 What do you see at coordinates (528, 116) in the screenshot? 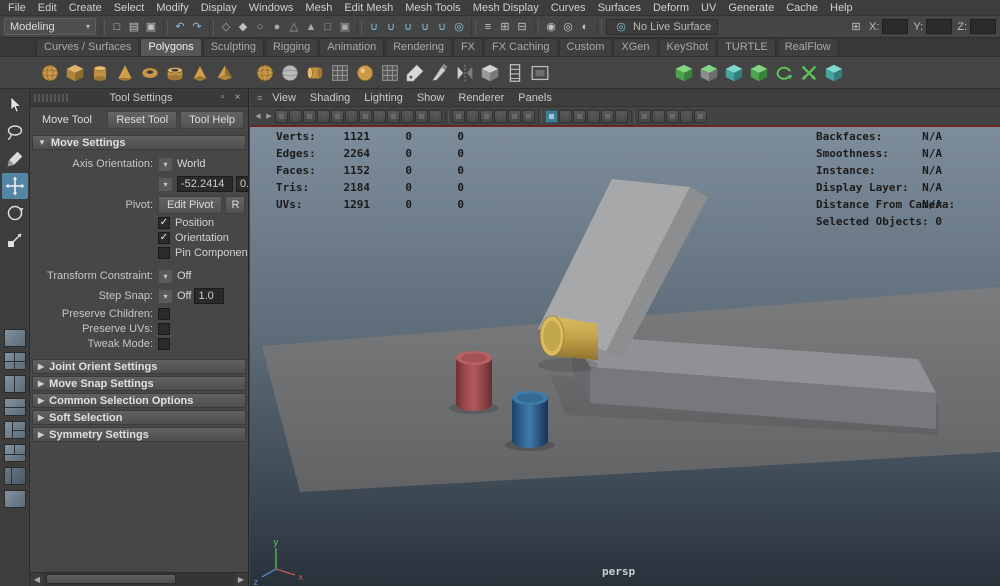
I see `shaded-mode-icon` at bounding box center [528, 116].